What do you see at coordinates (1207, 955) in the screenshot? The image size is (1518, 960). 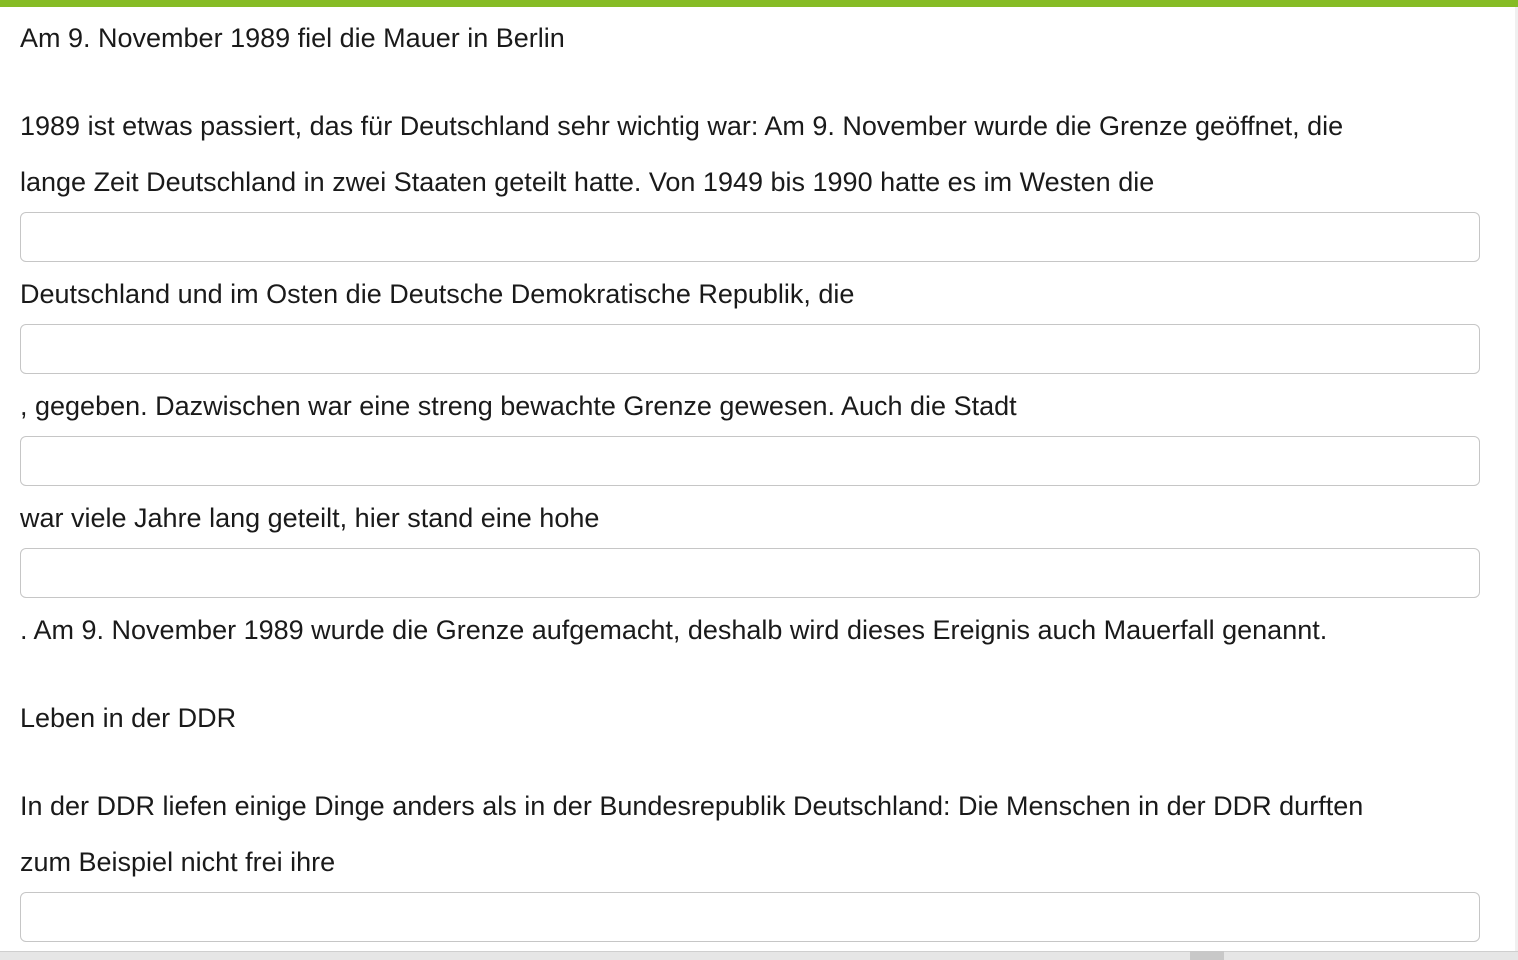 I see `scrollbar-thumb` at bounding box center [1207, 955].